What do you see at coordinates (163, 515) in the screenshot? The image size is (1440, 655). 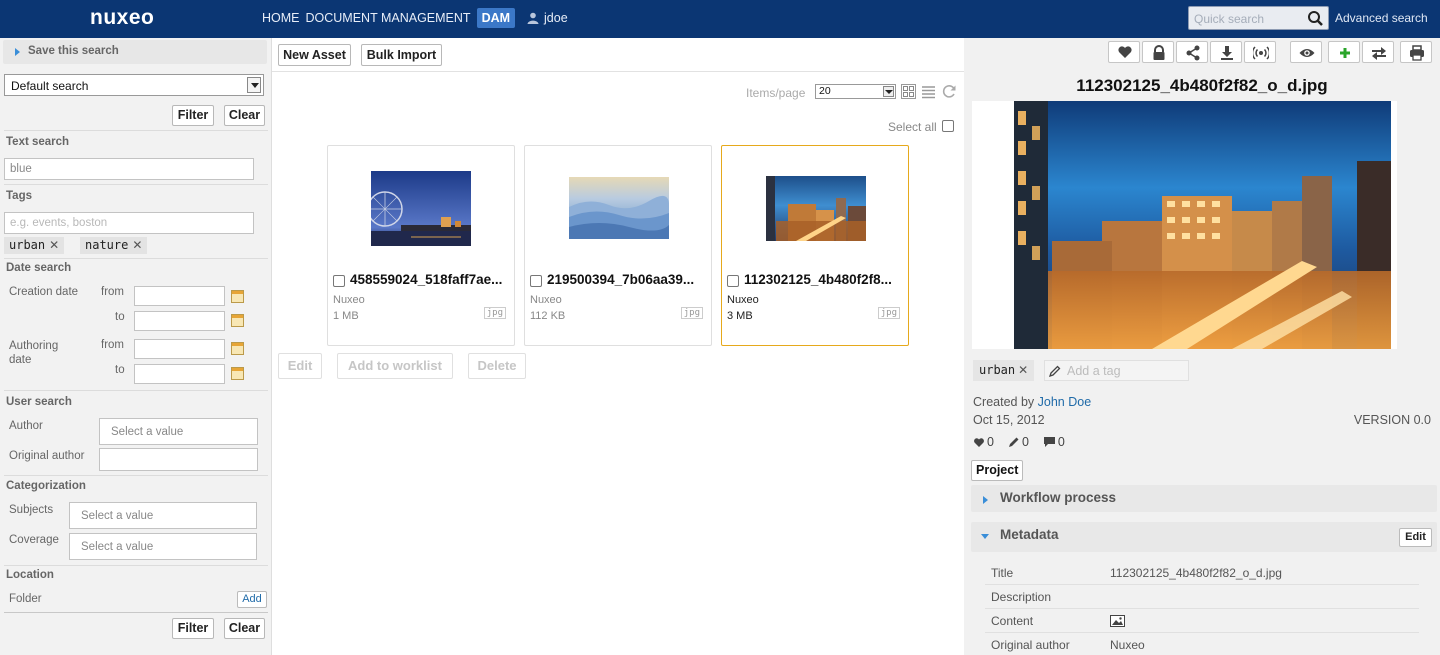 I see `subjects-select: Select a value` at bounding box center [163, 515].